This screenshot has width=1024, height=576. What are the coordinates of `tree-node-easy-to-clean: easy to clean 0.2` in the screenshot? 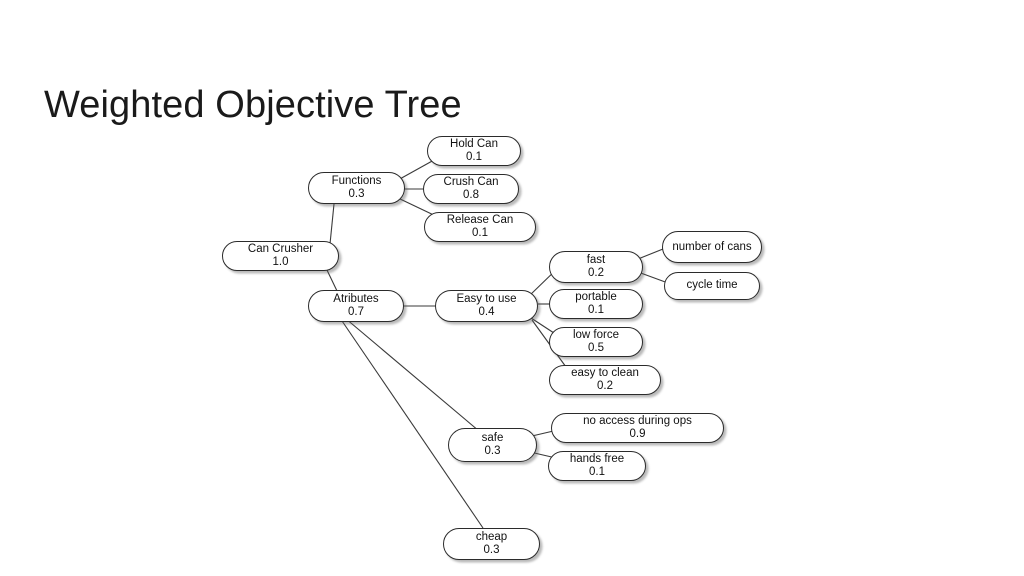 It's located at (605, 380).